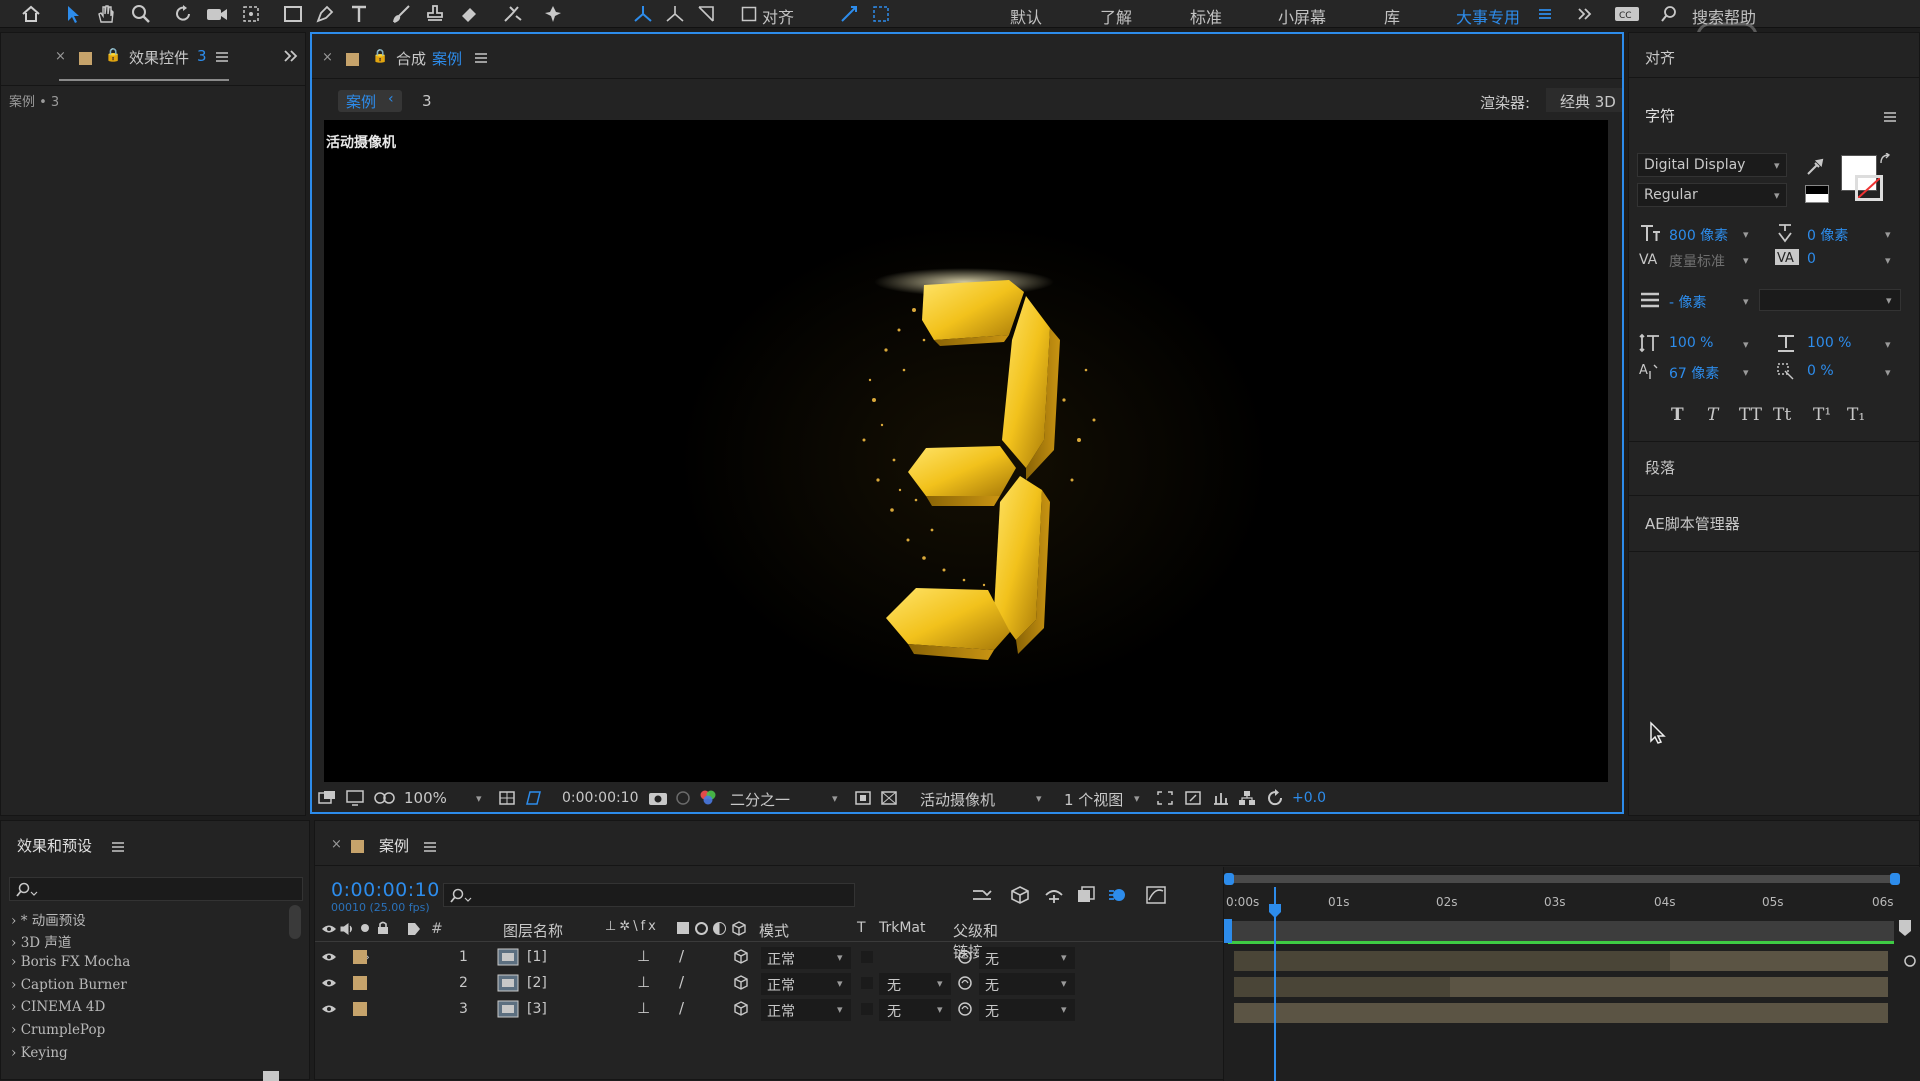  Describe the element at coordinates (380, 56) in the screenshot. I see `comp-lock-icon: 🔒` at that location.